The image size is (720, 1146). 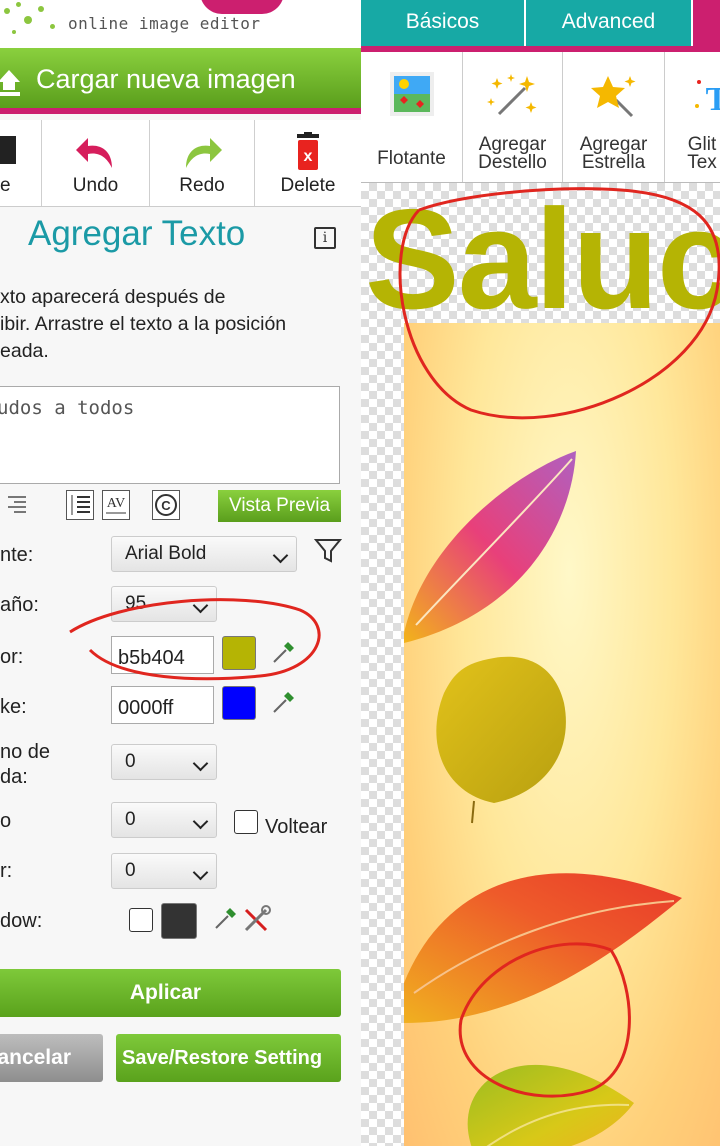 I want to click on logo-icon, so click(x=242, y=7).